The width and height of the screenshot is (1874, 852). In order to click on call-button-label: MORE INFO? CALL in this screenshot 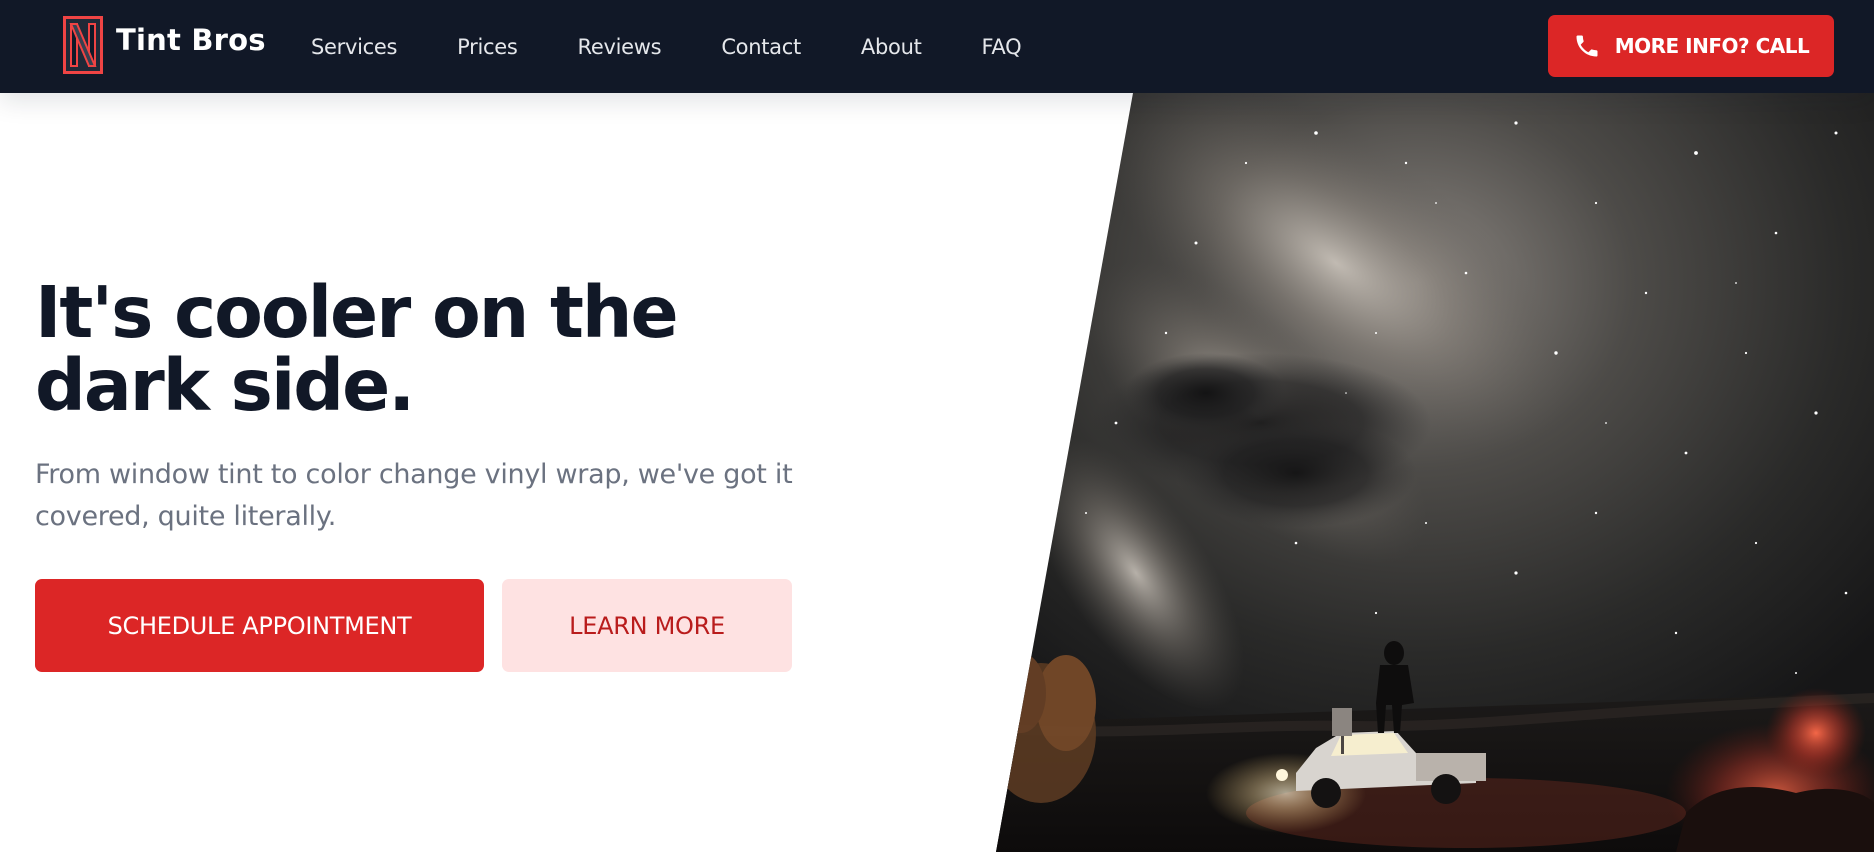, I will do `click(1712, 46)`.